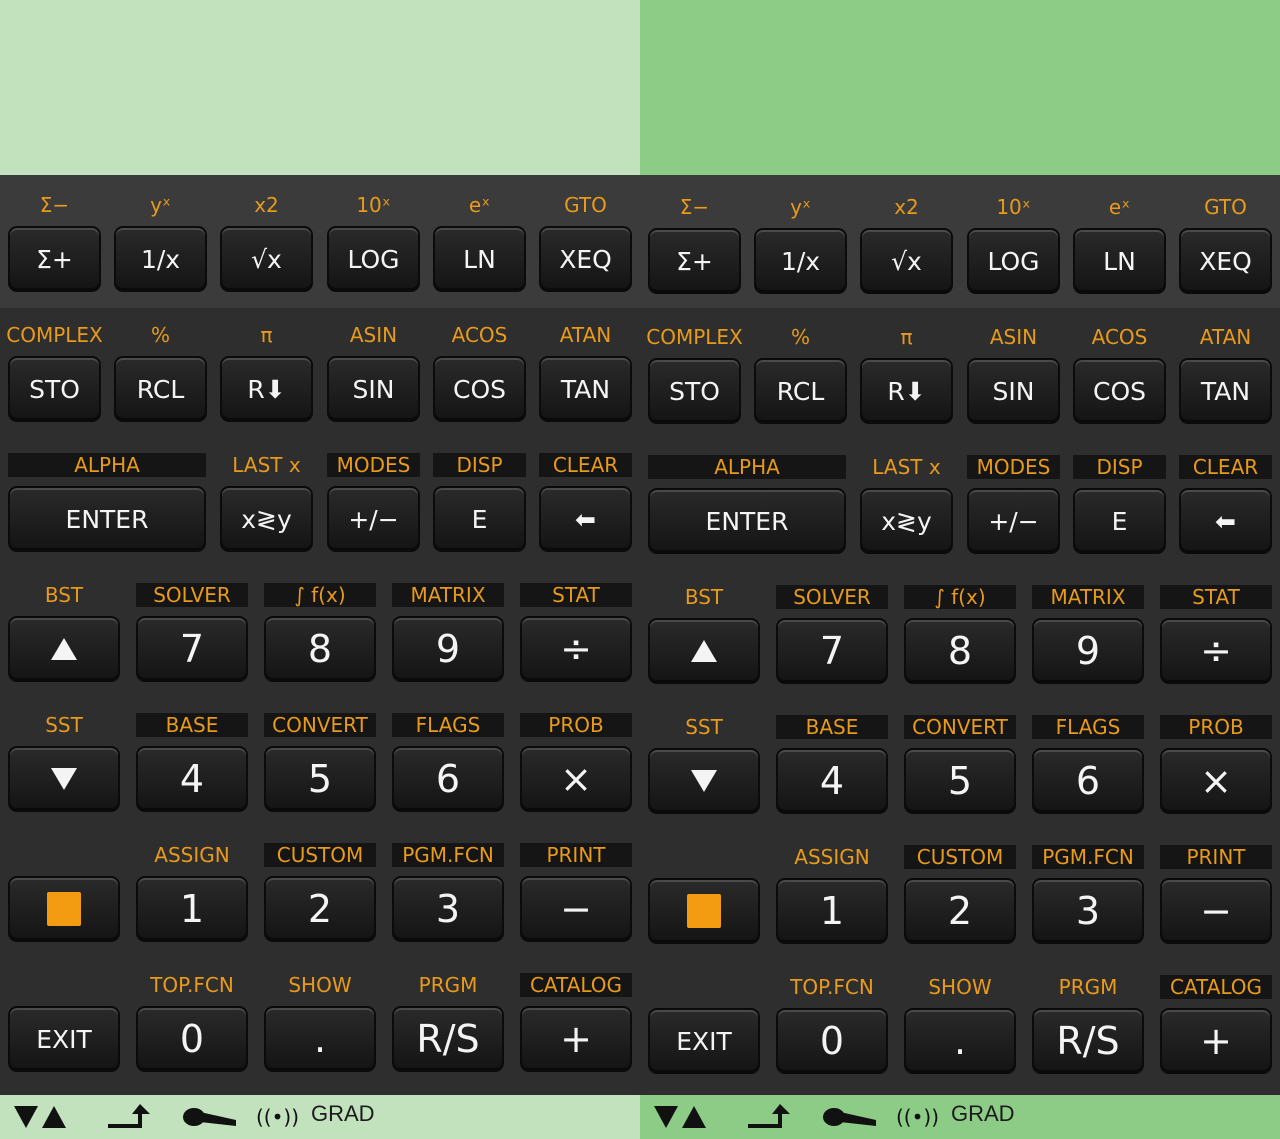 The image size is (1280, 1139). What do you see at coordinates (448, 725) in the screenshot?
I see `function-label-flags: FLAGS` at bounding box center [448, 725].